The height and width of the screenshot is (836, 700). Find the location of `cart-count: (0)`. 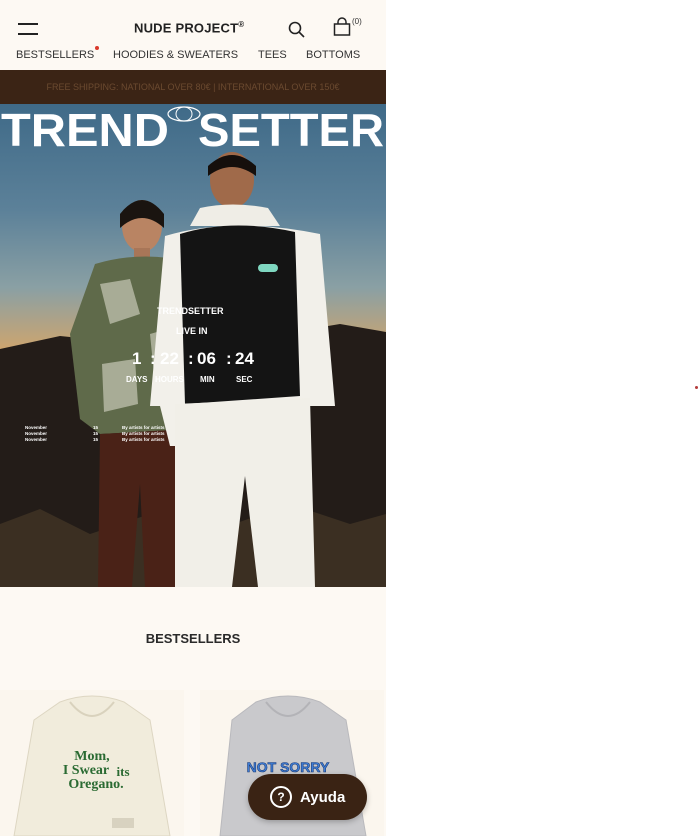

cart-count: (0) is located at coordinates (357, 21).